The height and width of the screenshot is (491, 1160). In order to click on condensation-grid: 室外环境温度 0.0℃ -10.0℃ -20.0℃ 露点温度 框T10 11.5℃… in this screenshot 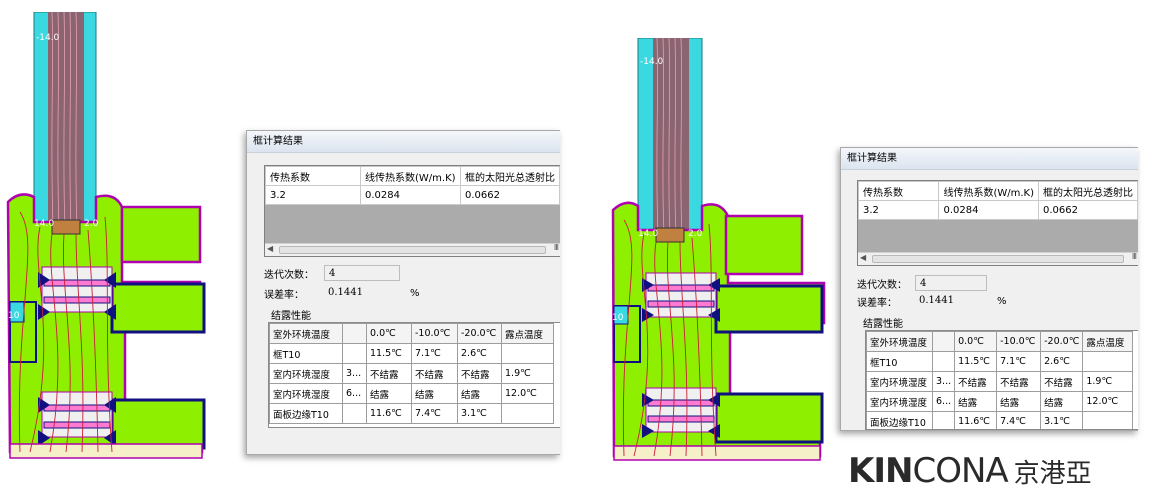, I will do `click(414, 375)`.